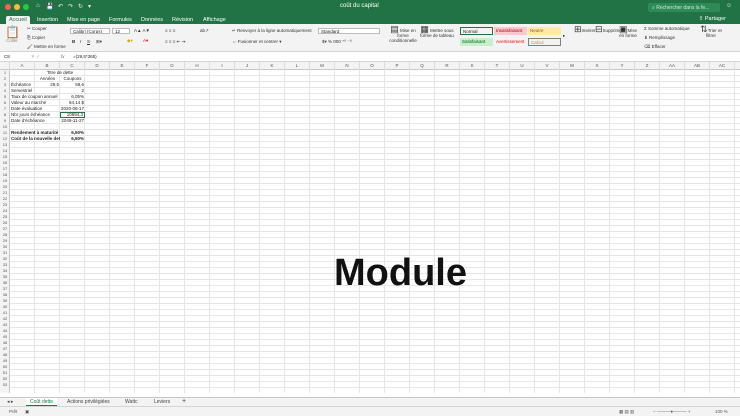  What do you see at coordinates (272, 31) in the screenshot?
I see `wrap-text-button: ↵ Renvoyer à la ligne automatiquement` at bounding box center [272, 31].